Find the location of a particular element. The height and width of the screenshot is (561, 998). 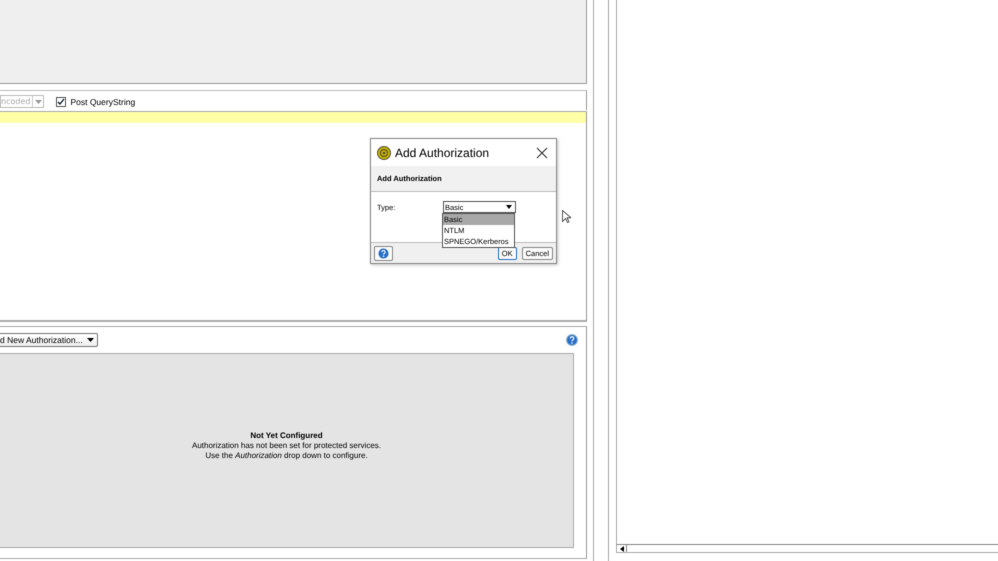

close-icon is located at coordinates (542, 152).